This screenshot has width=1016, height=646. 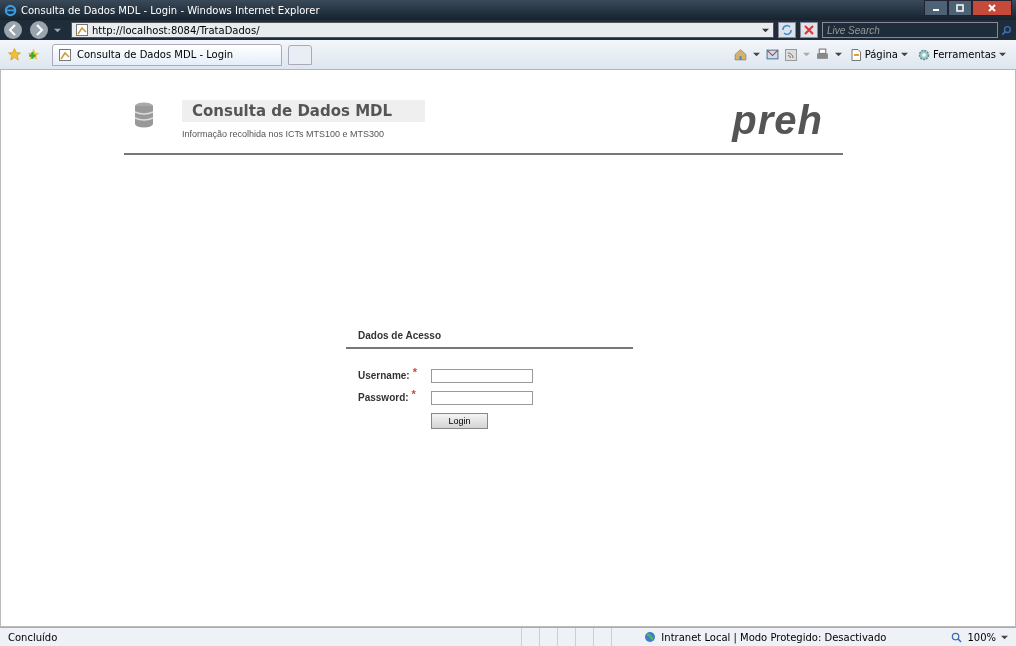 What do you see at coordinates (303, 111) in the screenshot?
I see `page-title: Consulta de Dados MDL` at bounding box center [303, 111].